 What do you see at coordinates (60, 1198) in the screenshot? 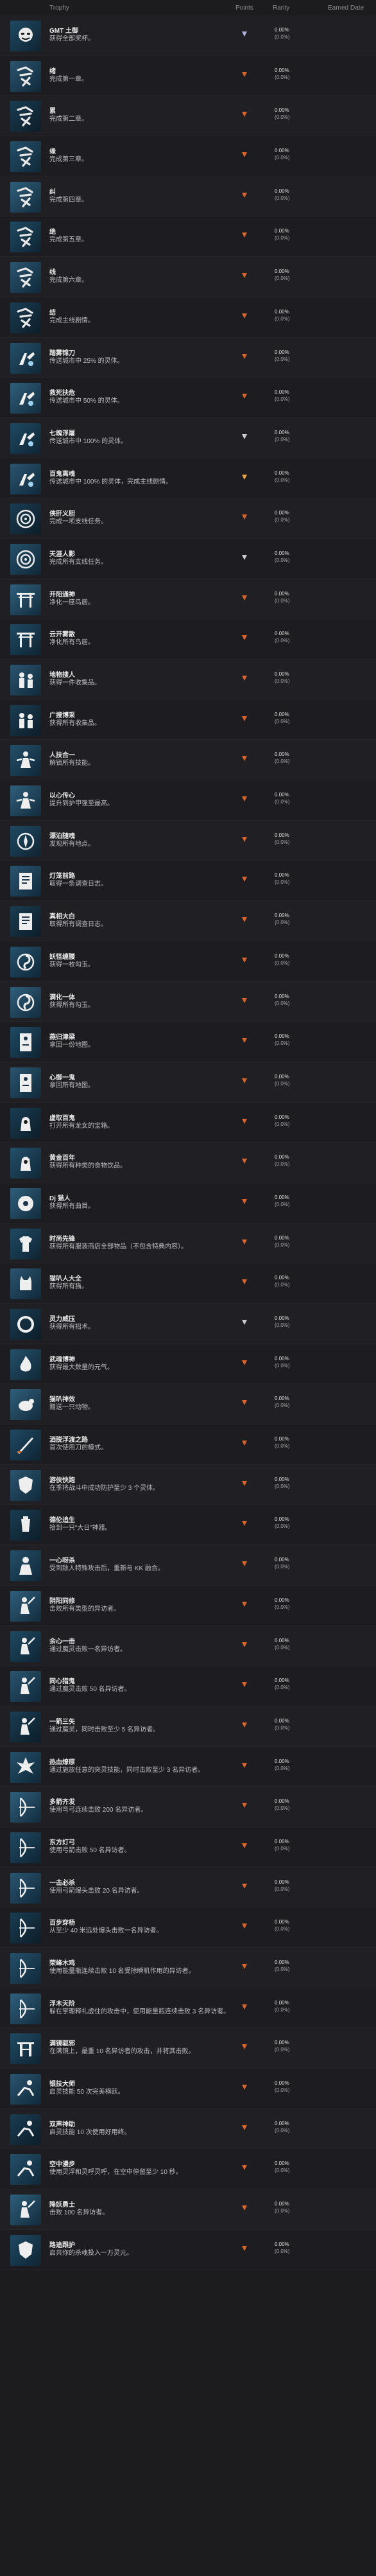
I see `trophy-name: Dj 猫人` at bounding box center [60, 1198].